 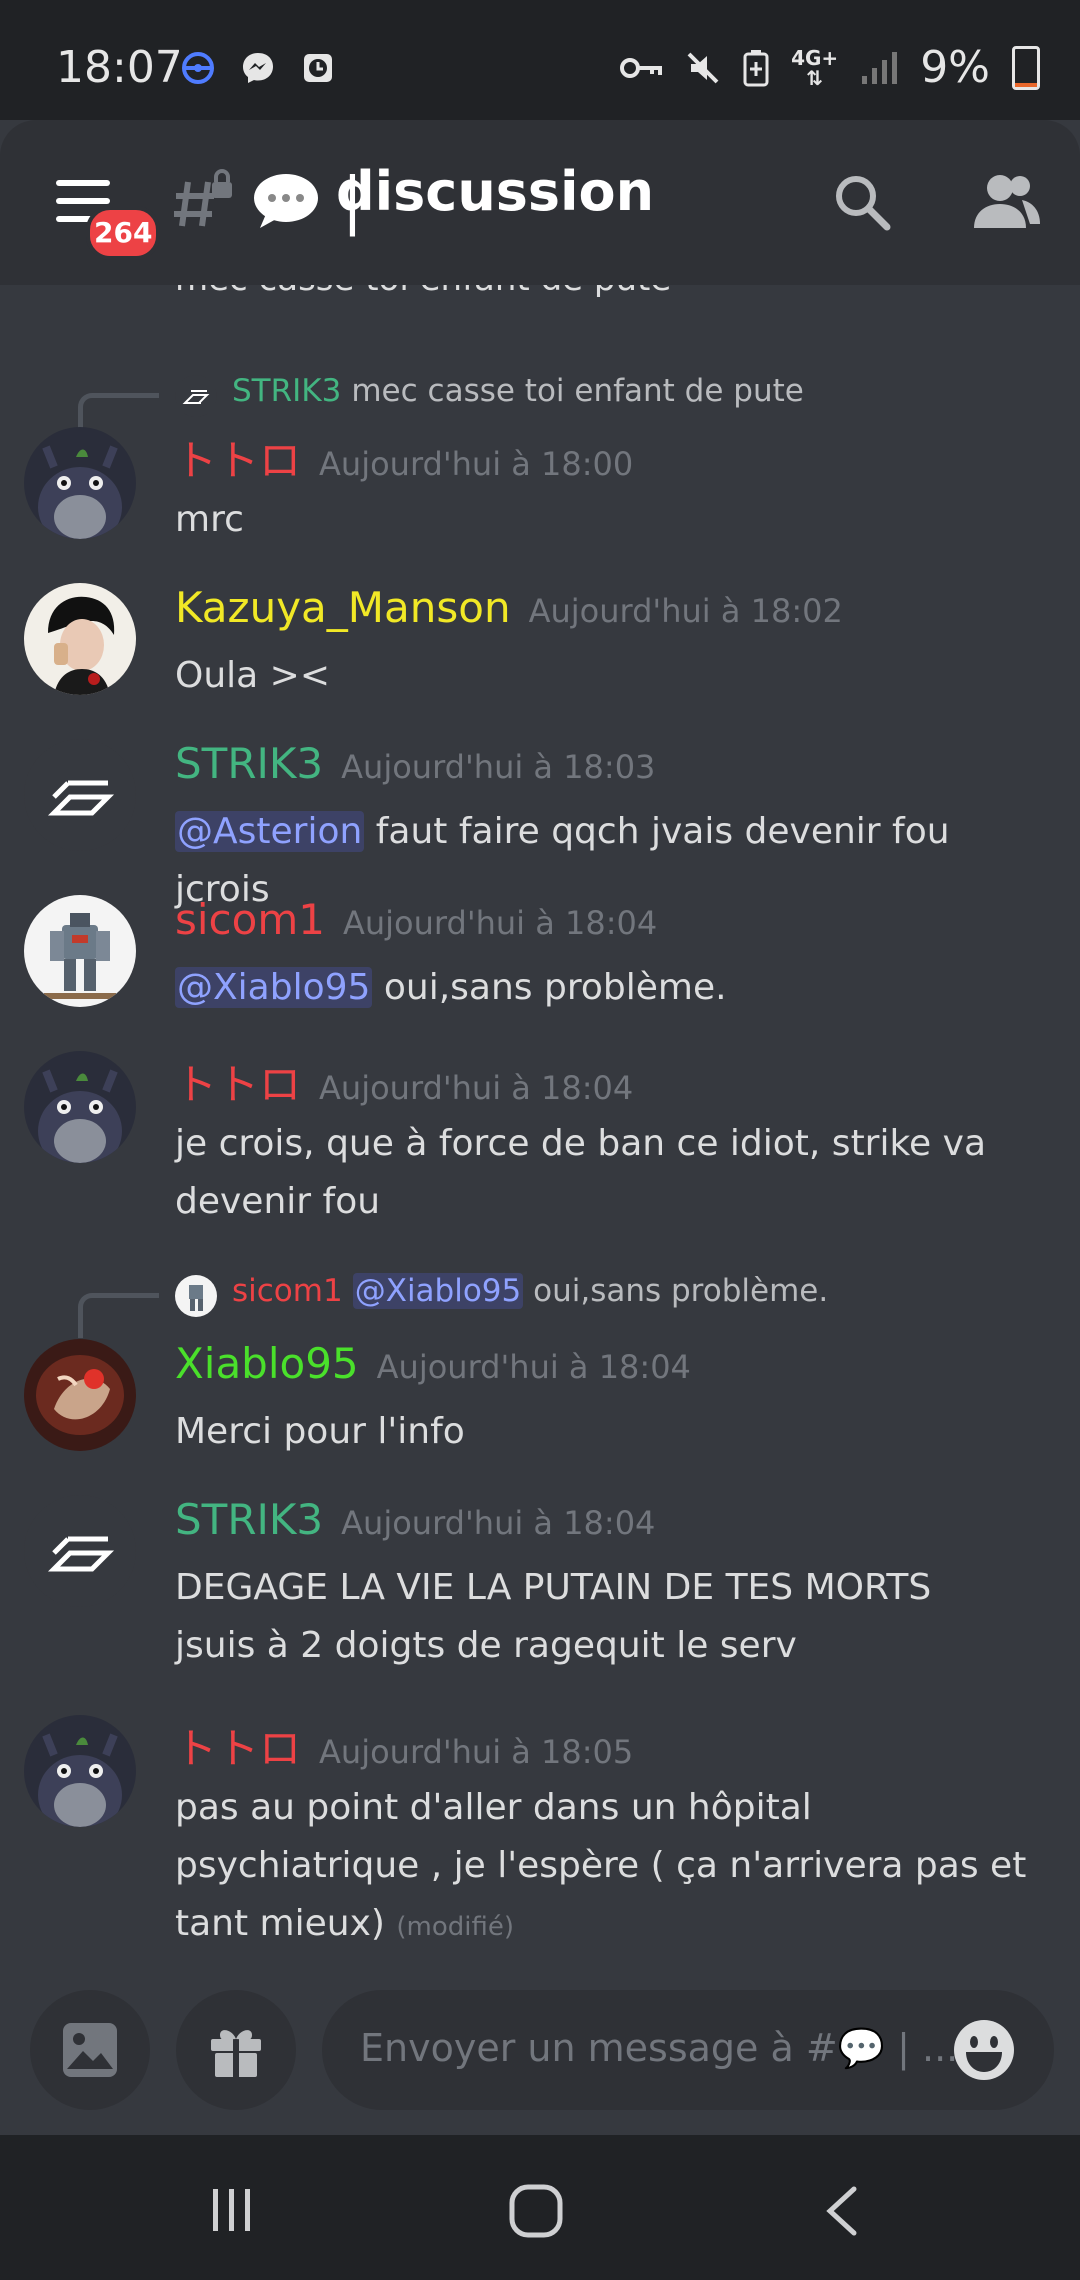 I want to click on back-icon, so click(x=843, y=2211).